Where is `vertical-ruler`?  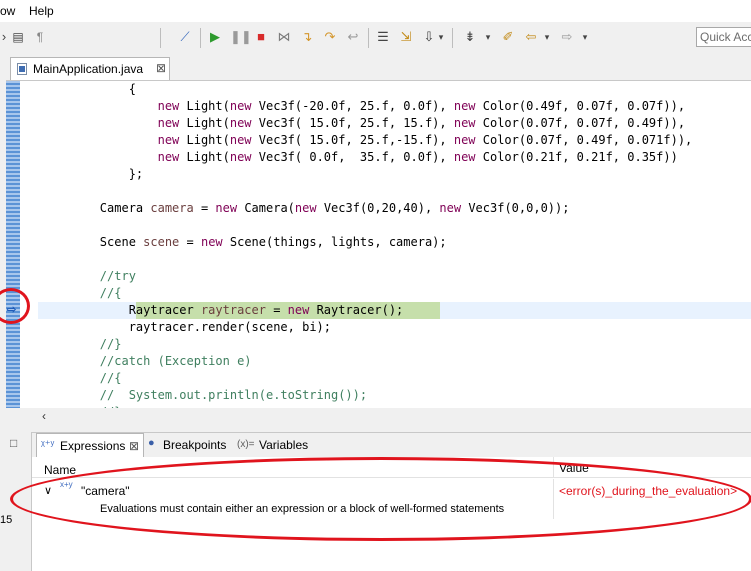 vertical-ruler is located at coordinates (29, 244).